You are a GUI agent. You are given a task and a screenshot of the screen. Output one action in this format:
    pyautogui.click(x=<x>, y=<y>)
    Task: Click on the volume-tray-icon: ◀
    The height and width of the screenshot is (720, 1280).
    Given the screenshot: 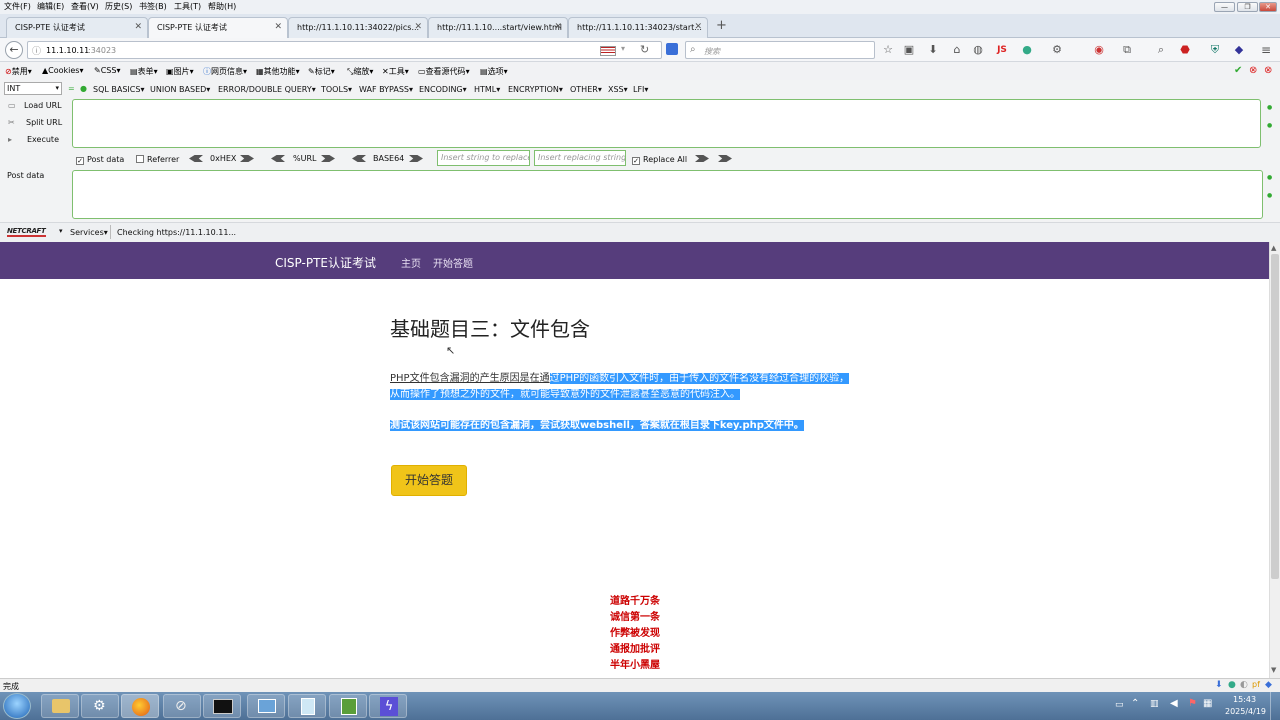 What is the action you would take?
    pyautogui.click(x=1174, y=703)
    